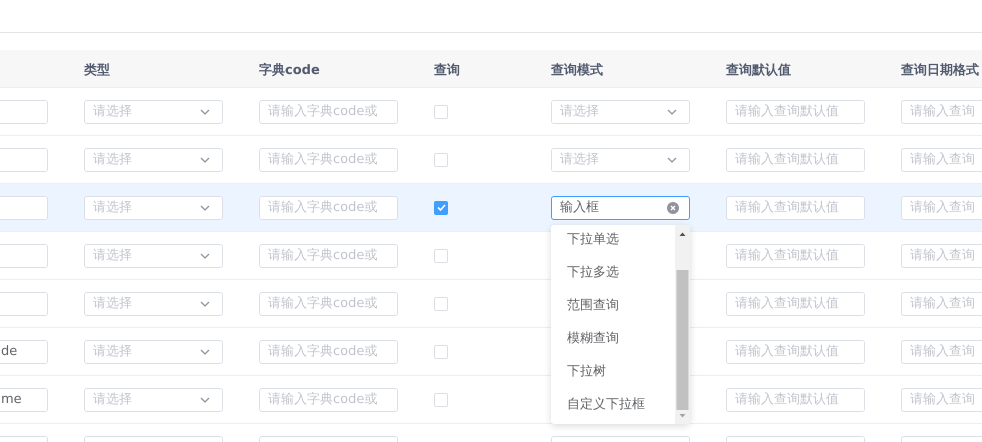  Describe the element at coordinates (289, 70) in the screenshot. I see `column-header: 字典code` at that location.